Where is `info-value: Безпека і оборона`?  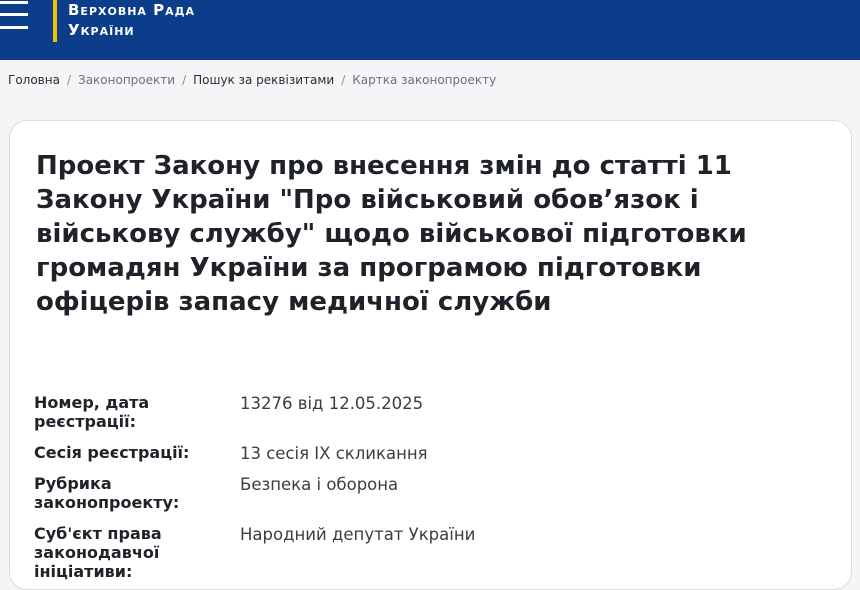
info-value: Безпека і оборона is located at coordinates (319, 484).